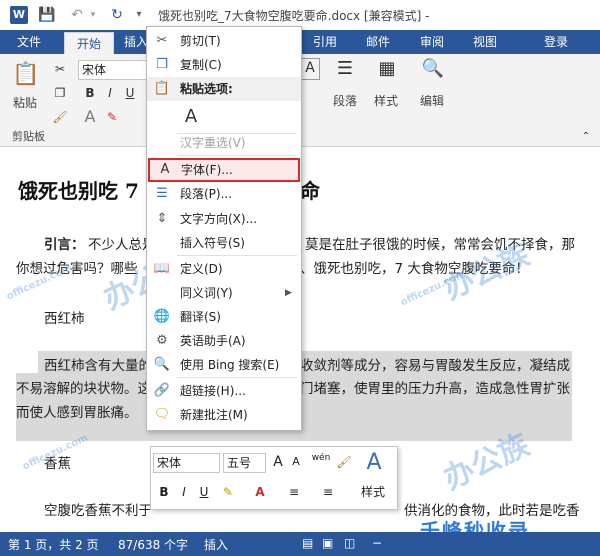 The width and height of the screenshot is (600, 556). Describe the element at coordinates (162, 268) in the screenshot. I see `book-icon: 📖` at that location.